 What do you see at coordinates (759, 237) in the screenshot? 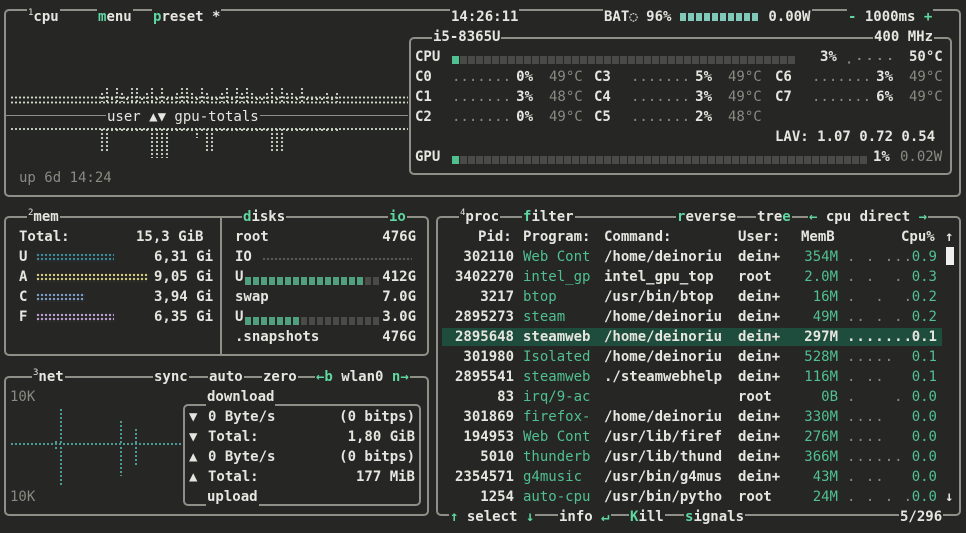
I see `col-user: User:` at bounding box center [759, 237].